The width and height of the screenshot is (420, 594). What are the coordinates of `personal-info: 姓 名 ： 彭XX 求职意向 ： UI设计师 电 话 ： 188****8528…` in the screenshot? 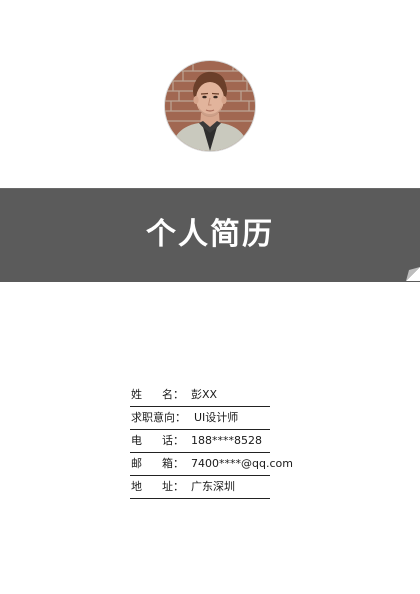 It's located at (211, 441).